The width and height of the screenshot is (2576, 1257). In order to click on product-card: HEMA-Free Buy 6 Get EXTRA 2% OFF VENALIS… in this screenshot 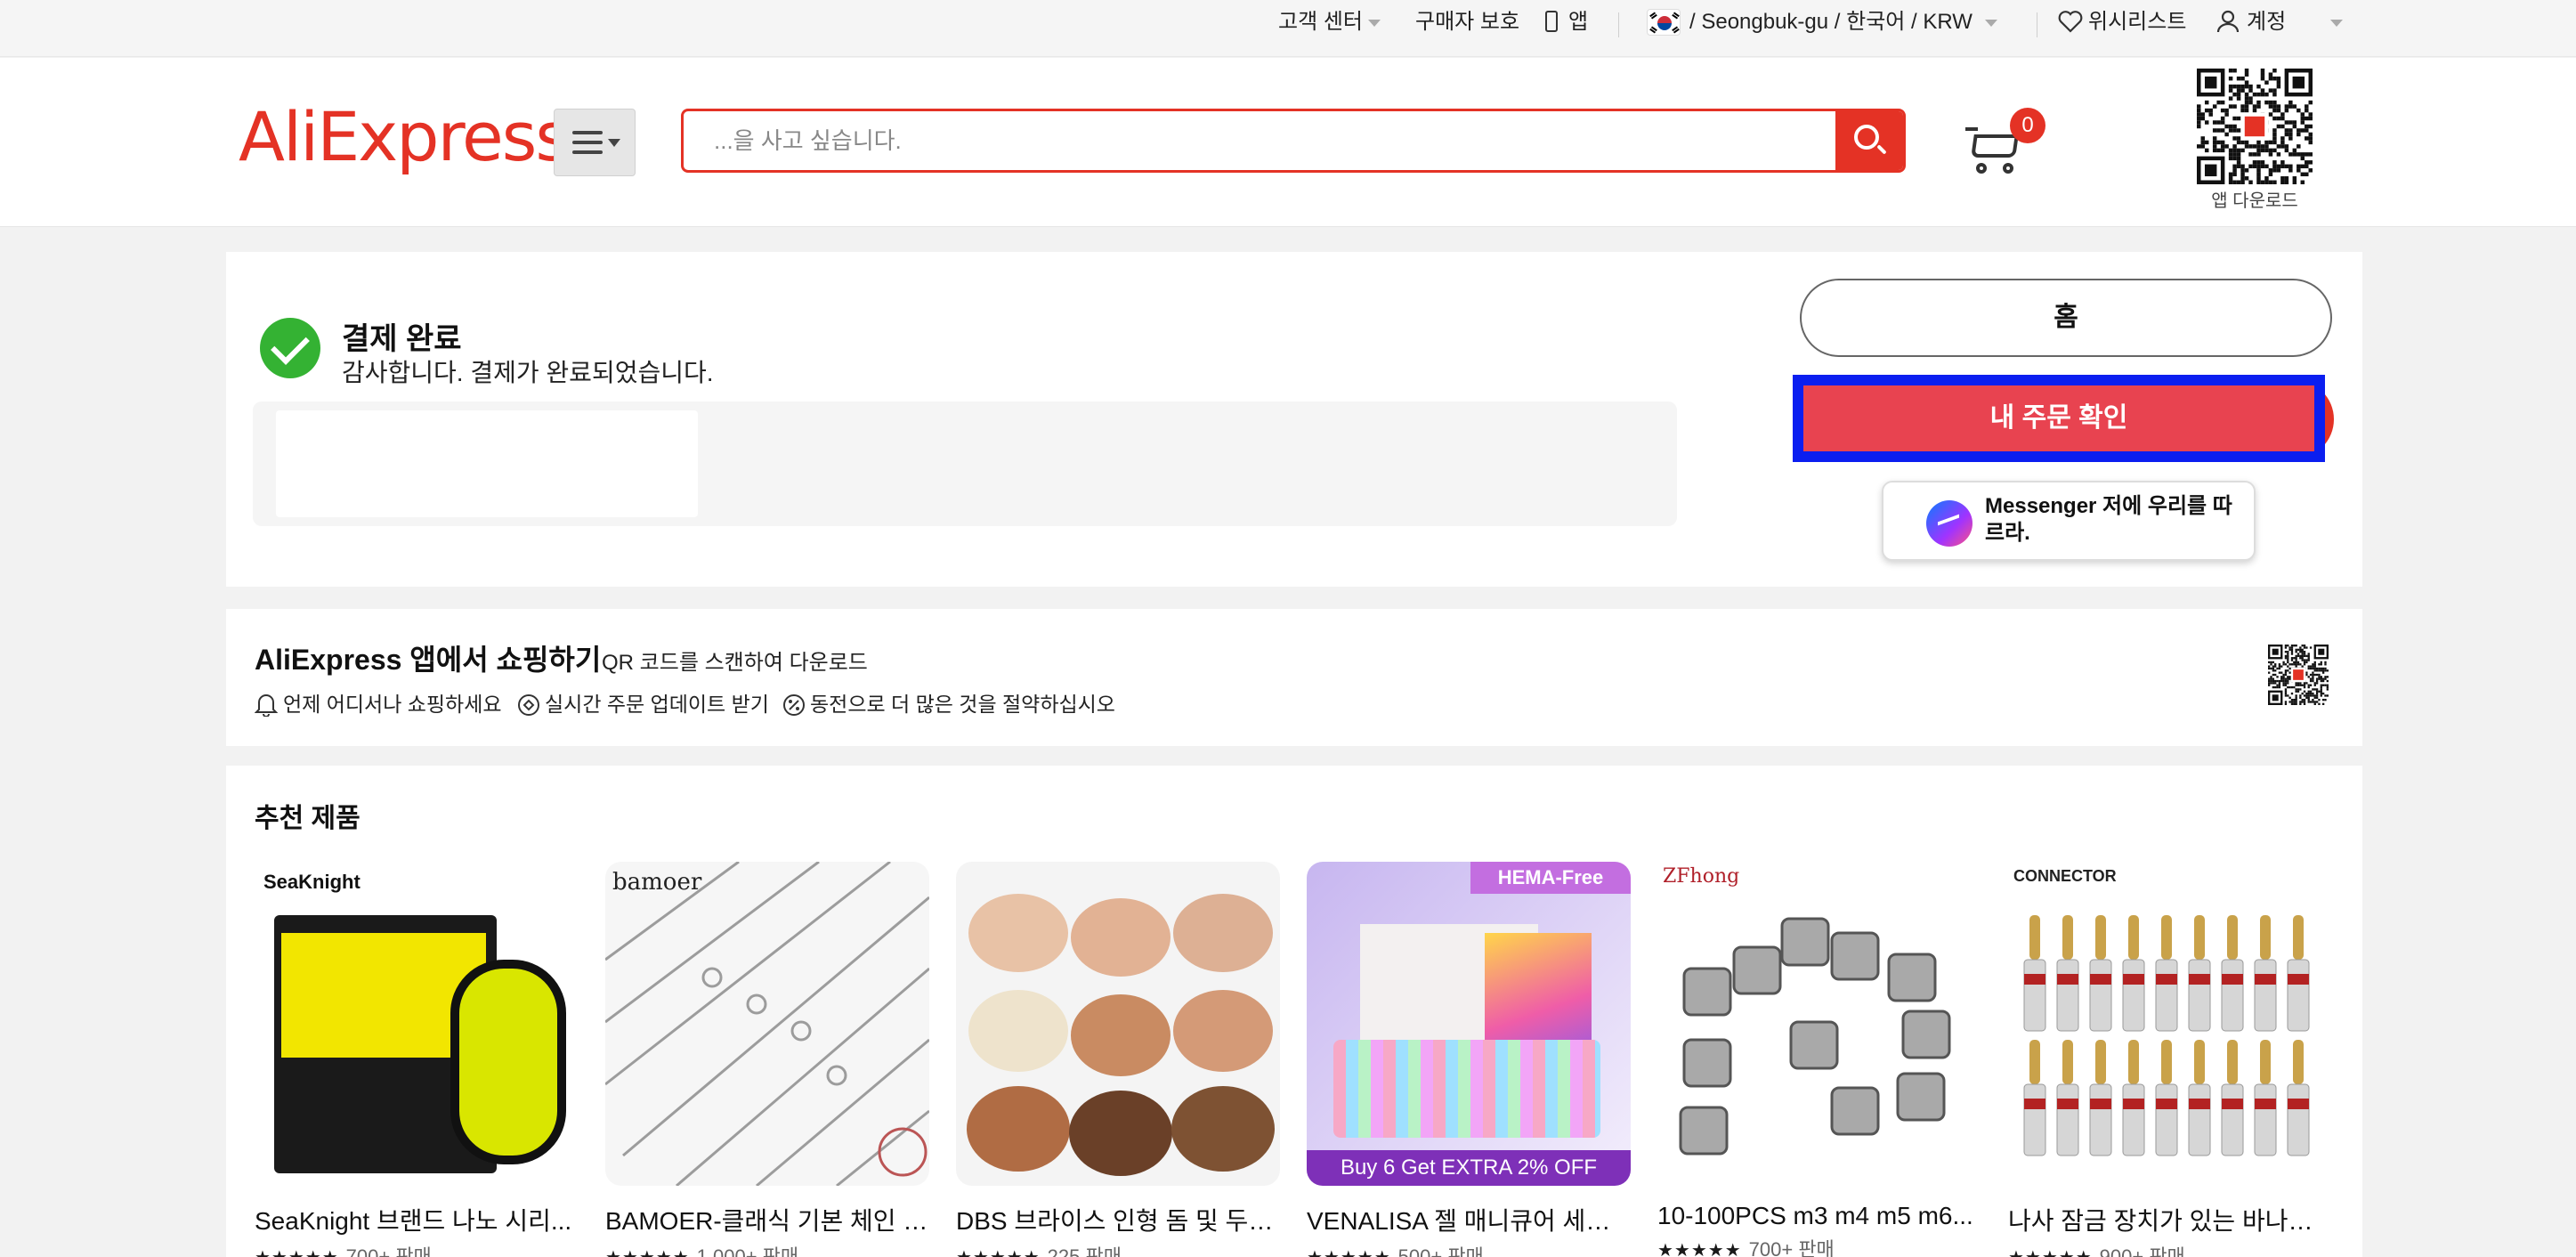, I will do `click(1469, 1059)`.